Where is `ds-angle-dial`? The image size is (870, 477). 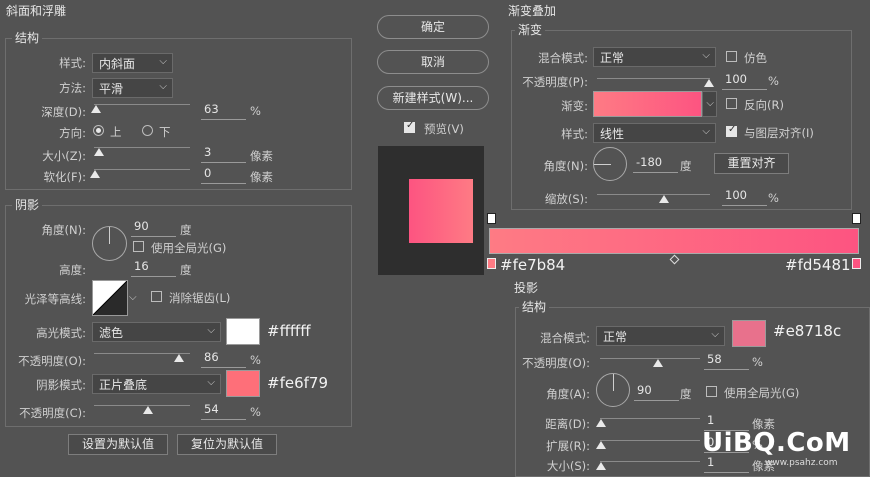 ds-angle-dial is located at coordinates (613, 390).